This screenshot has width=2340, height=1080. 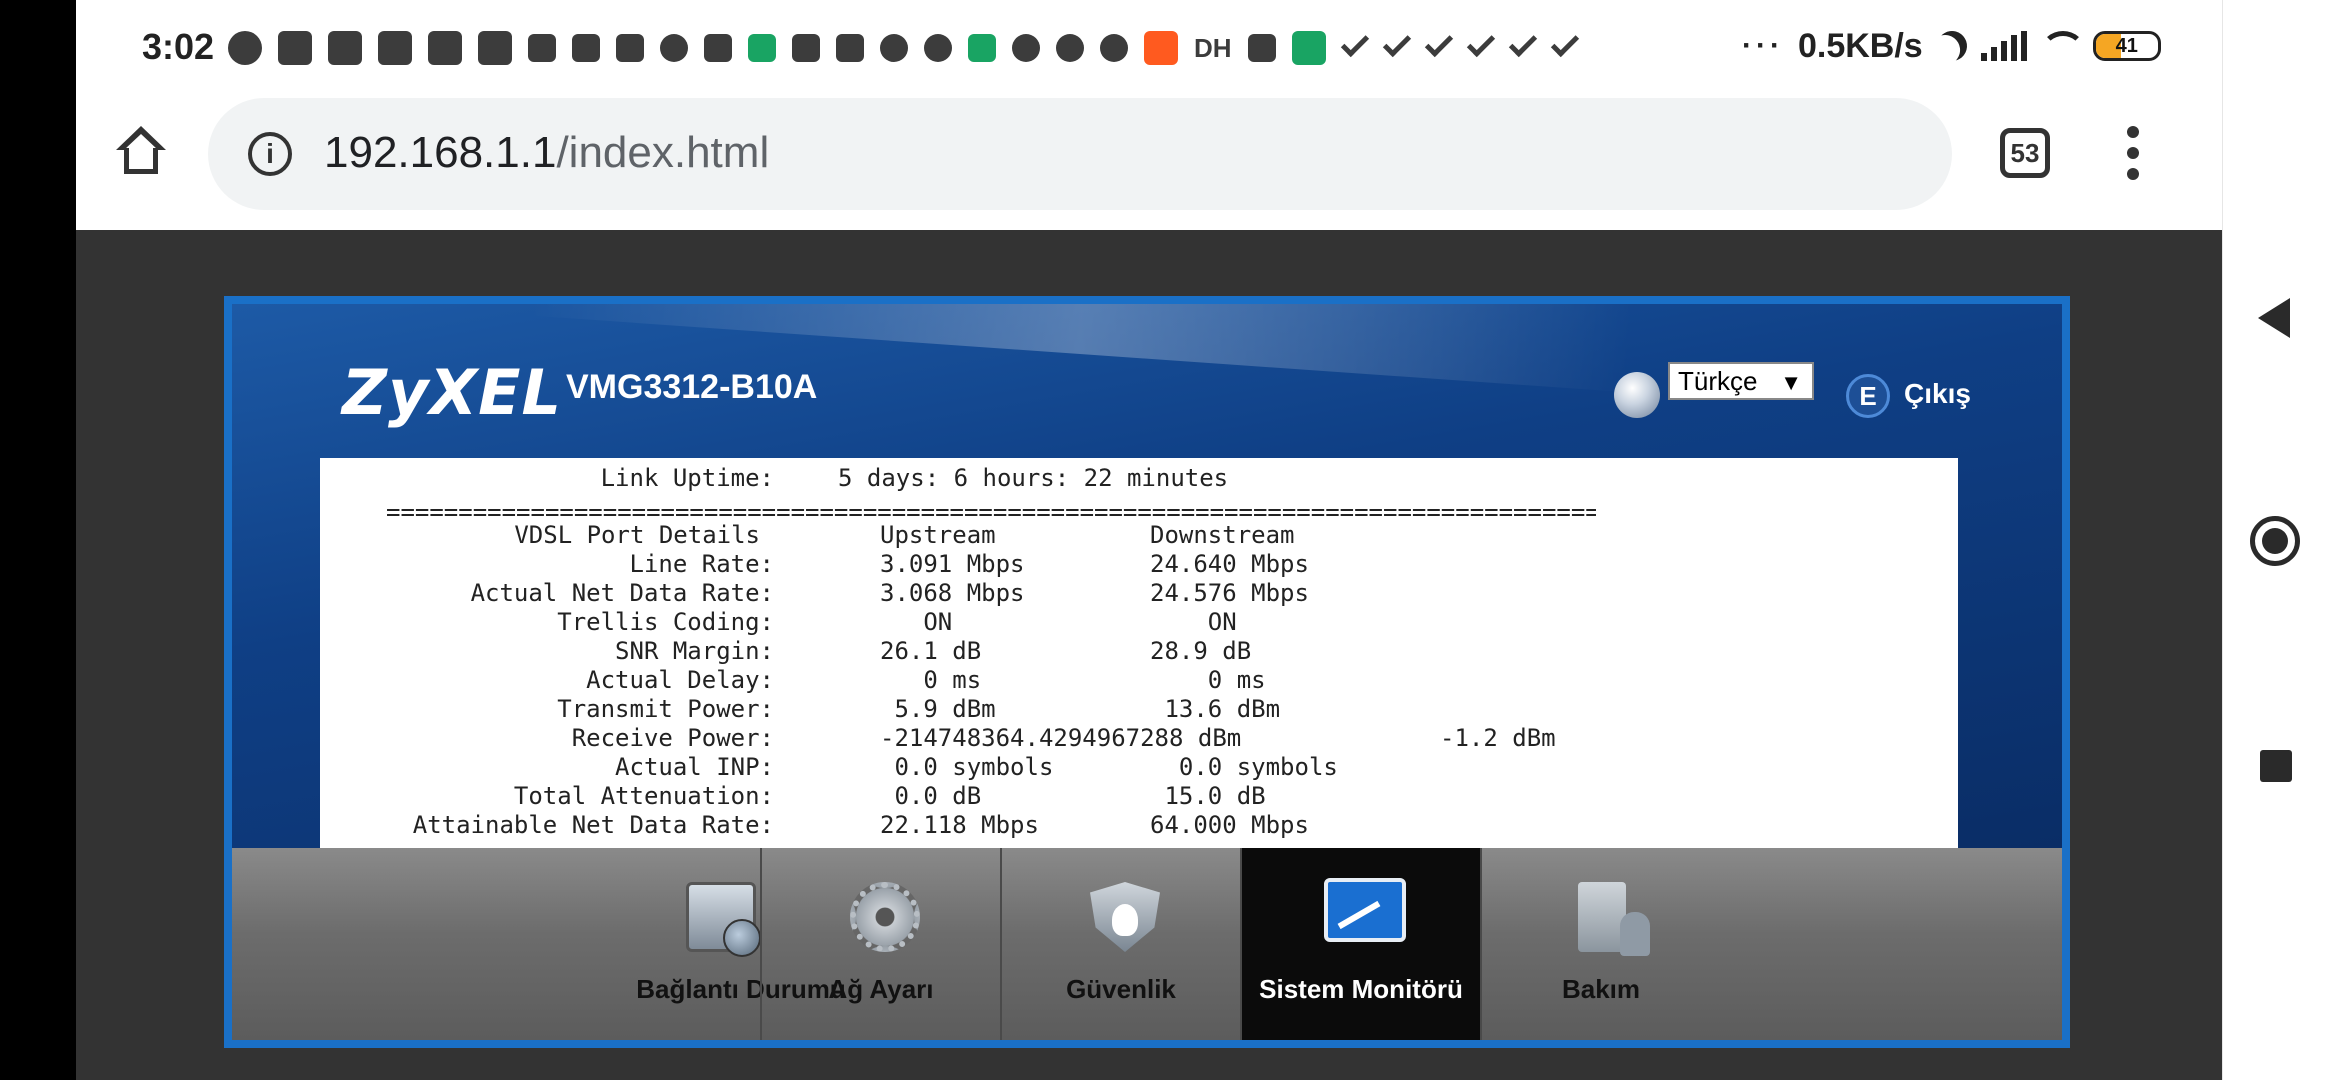 I want to click on table-row: Actual INP: 0.0 symbols 0.0 symbols, so click(x=1139, y=767).